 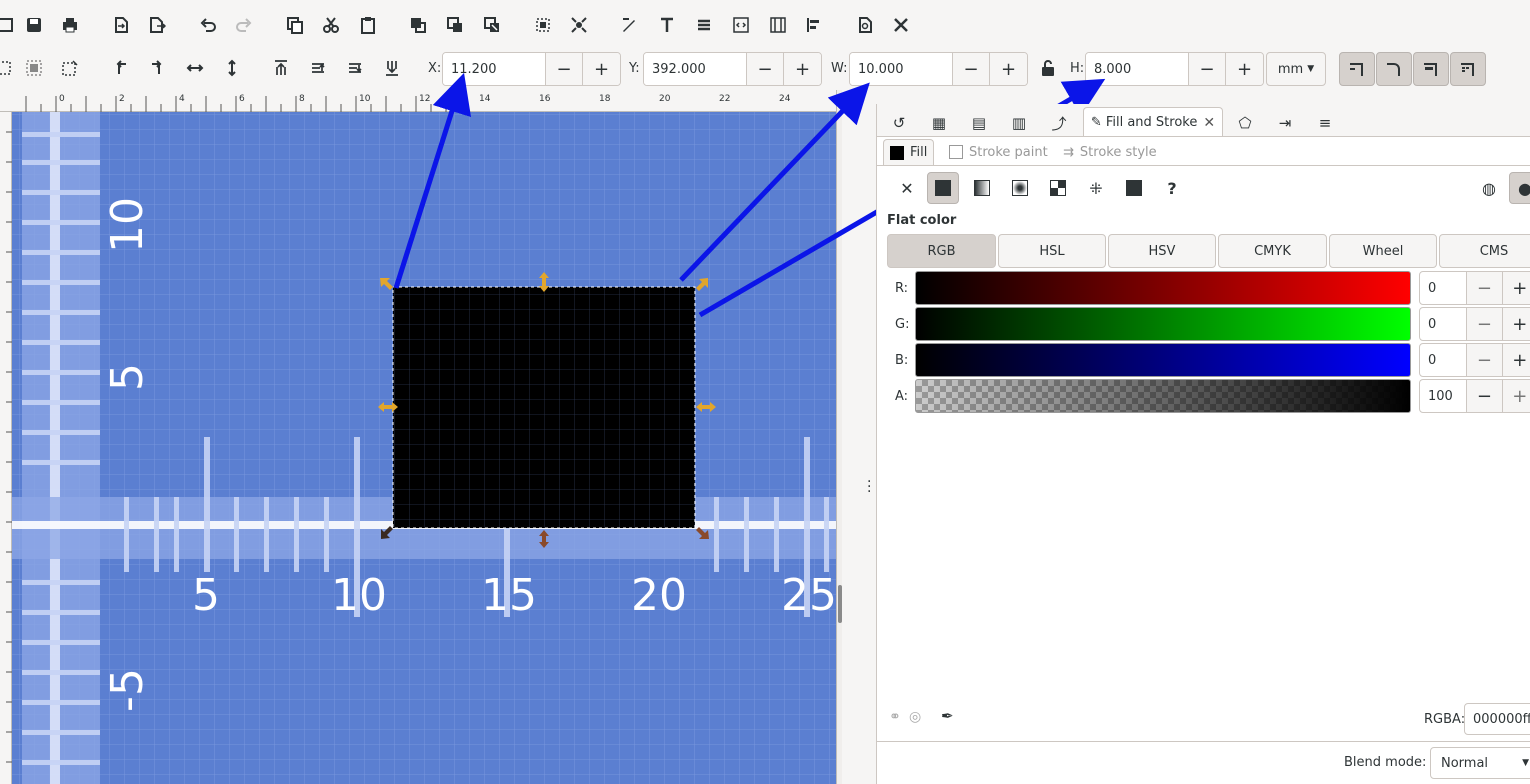 What do you see at coordinates (802, 69) in the screenshot?
I see `y-increment-button: +` at bounding box center [802, 69].